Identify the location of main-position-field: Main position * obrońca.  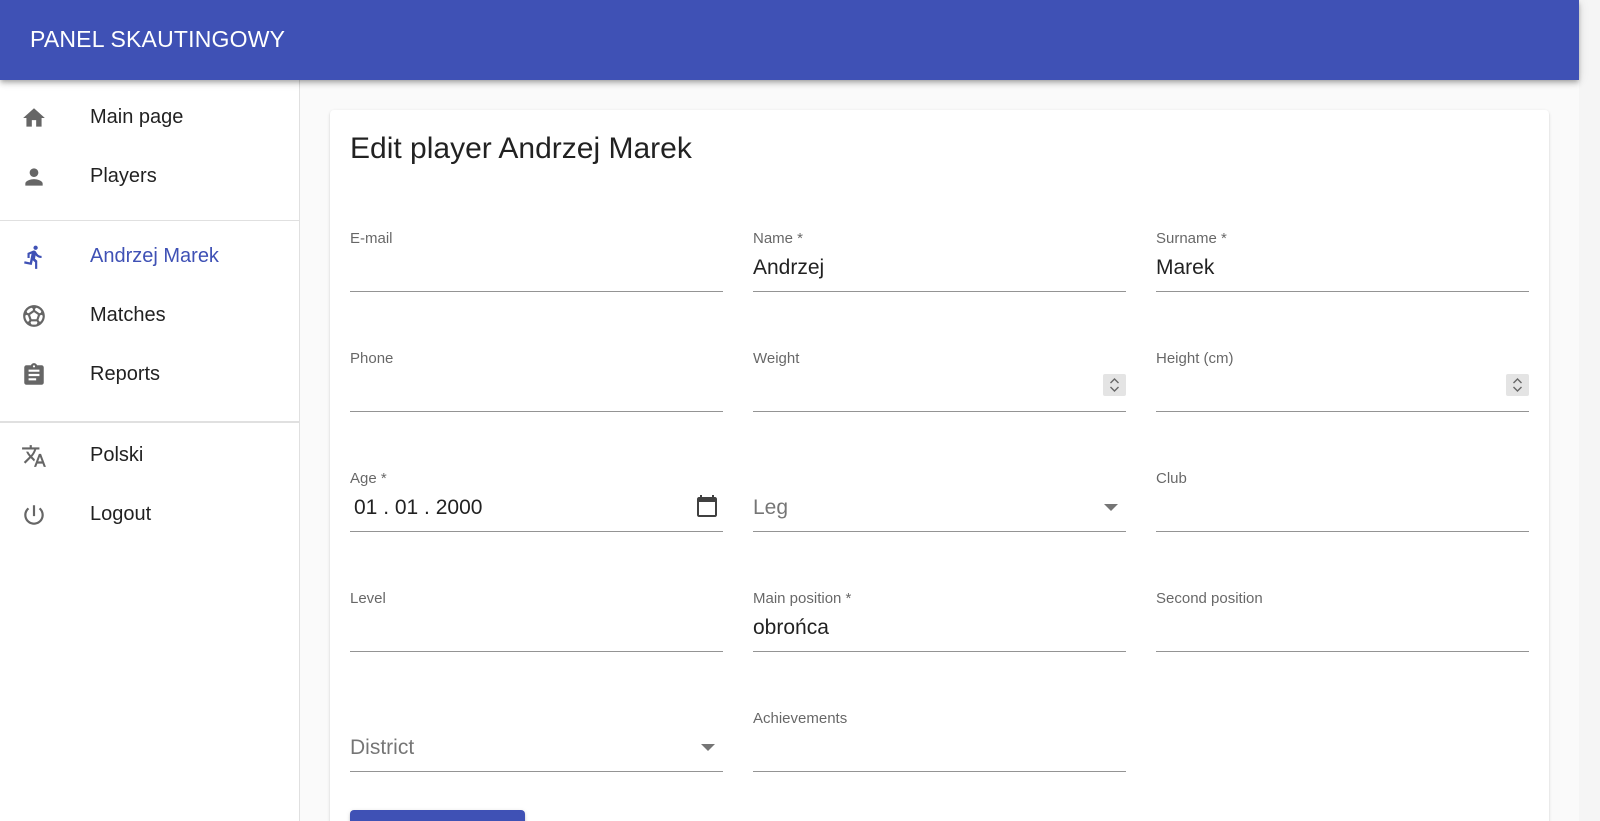
(939, 621).